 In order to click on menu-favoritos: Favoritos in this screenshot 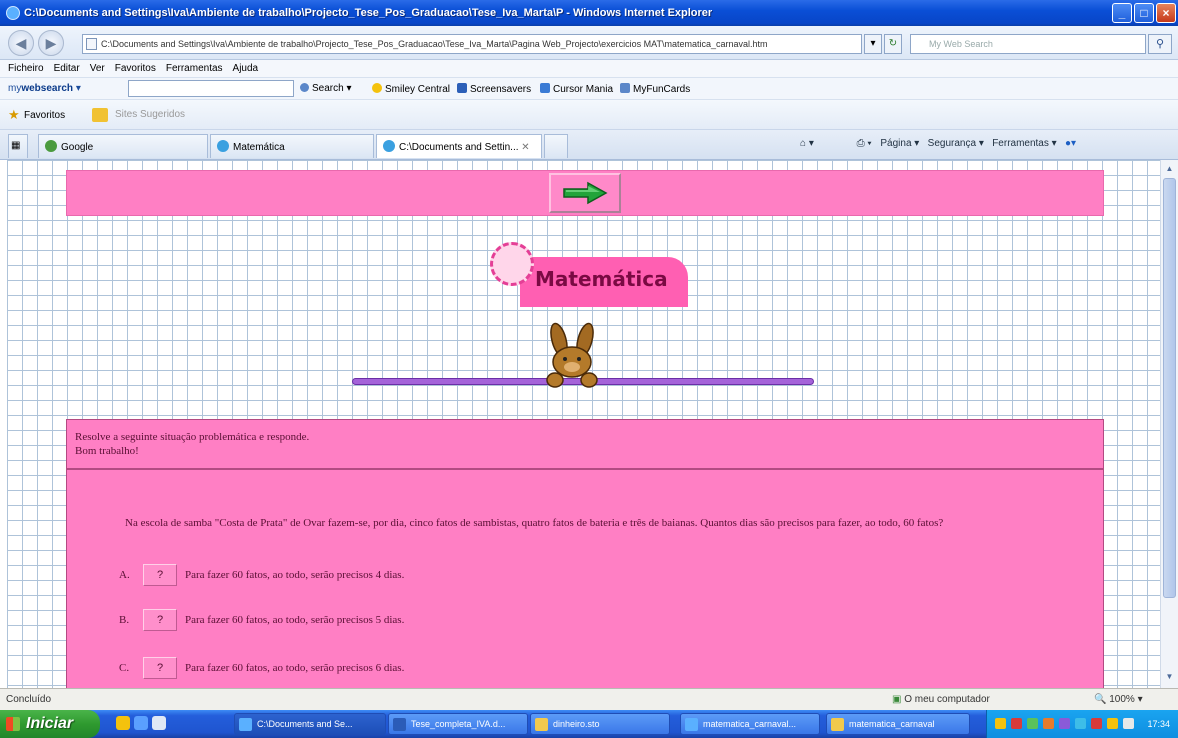, I will do `click(135, 68)`.